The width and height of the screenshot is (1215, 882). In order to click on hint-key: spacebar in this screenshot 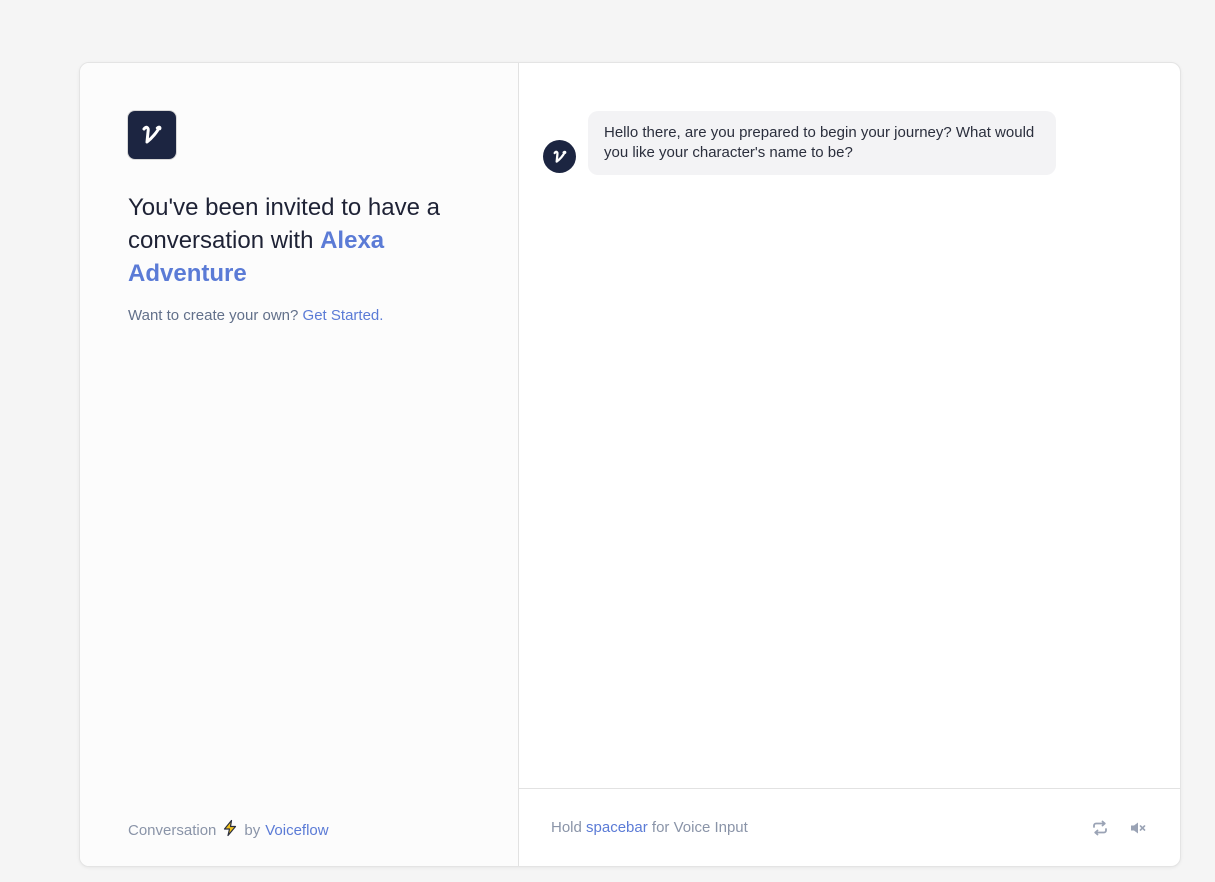, I will do `click(617, 827)`.